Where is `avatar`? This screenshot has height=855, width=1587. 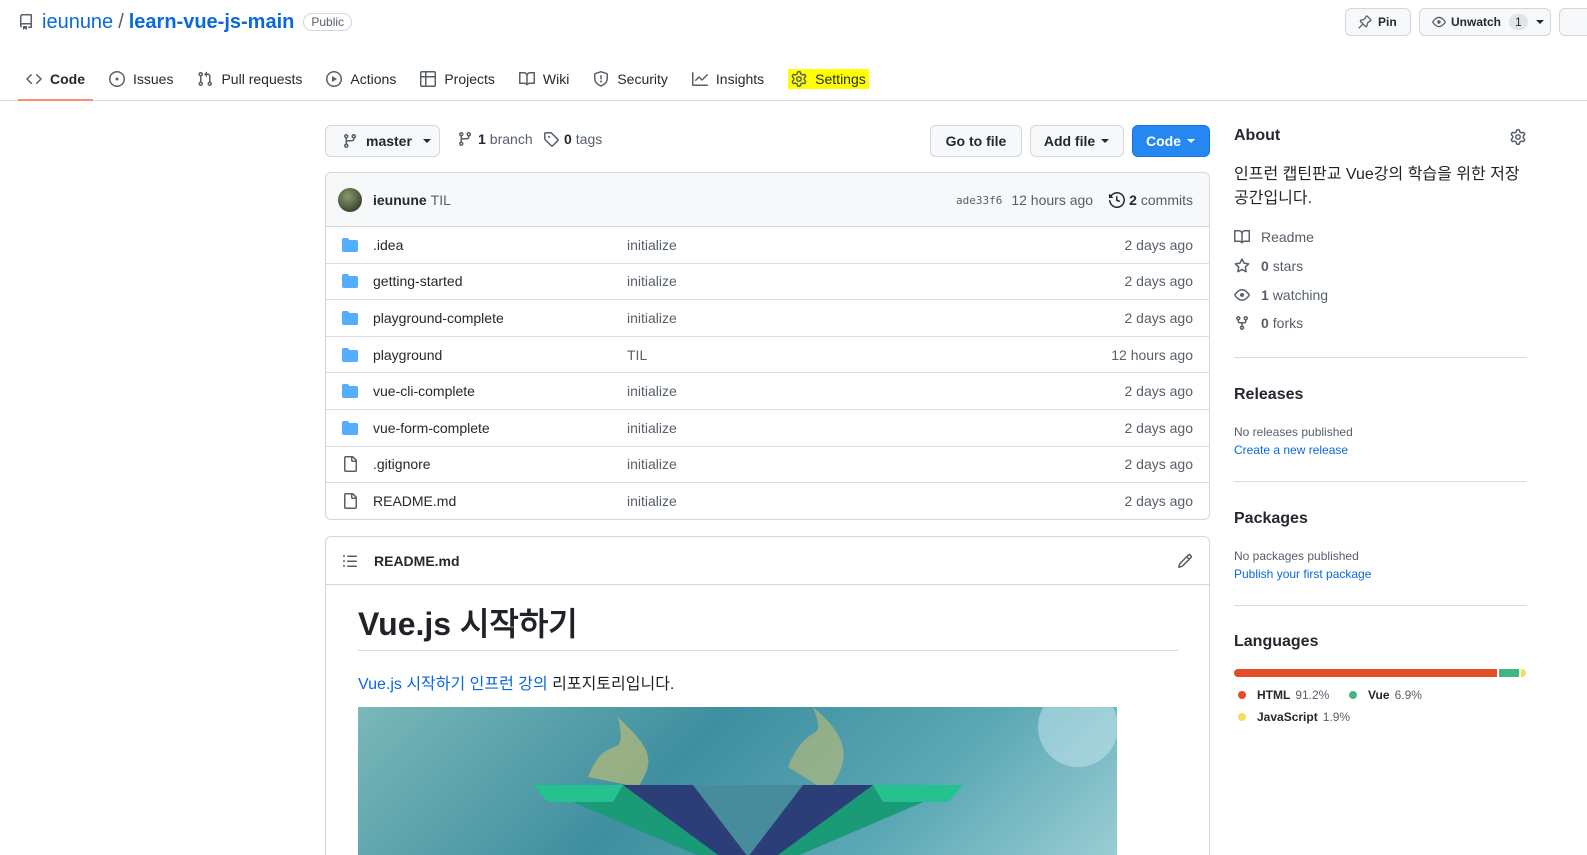
avatar is located at coordinates (350, 199).